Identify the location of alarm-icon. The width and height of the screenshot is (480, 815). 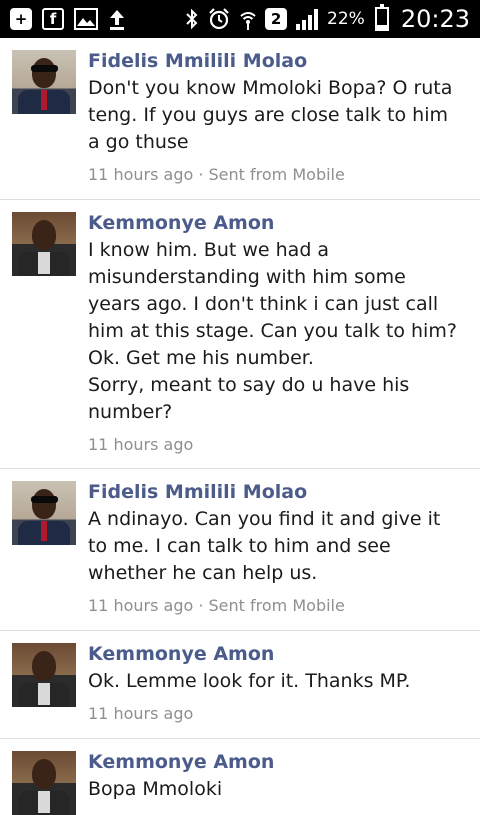
(219, 19).